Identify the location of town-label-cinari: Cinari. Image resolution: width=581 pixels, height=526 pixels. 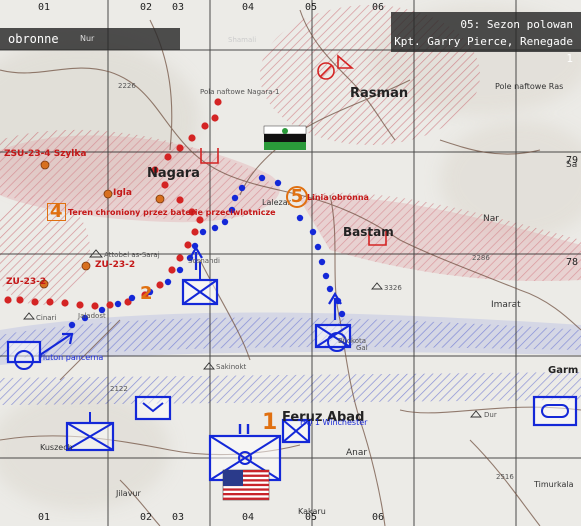
(46, 318).